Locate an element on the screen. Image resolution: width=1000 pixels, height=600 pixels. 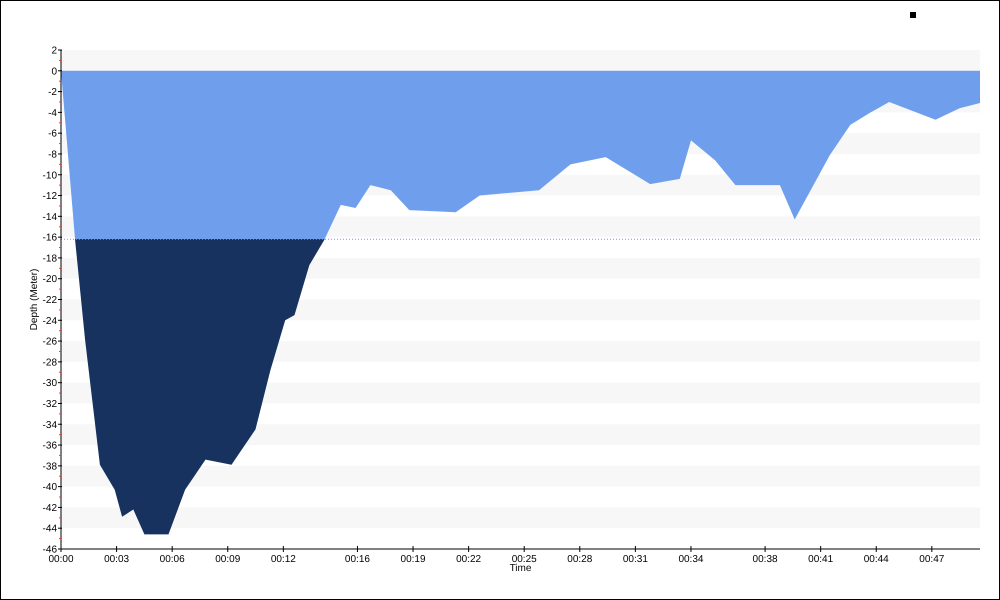
x-tick-label: 00:16 is located at coordinates (357, 559).